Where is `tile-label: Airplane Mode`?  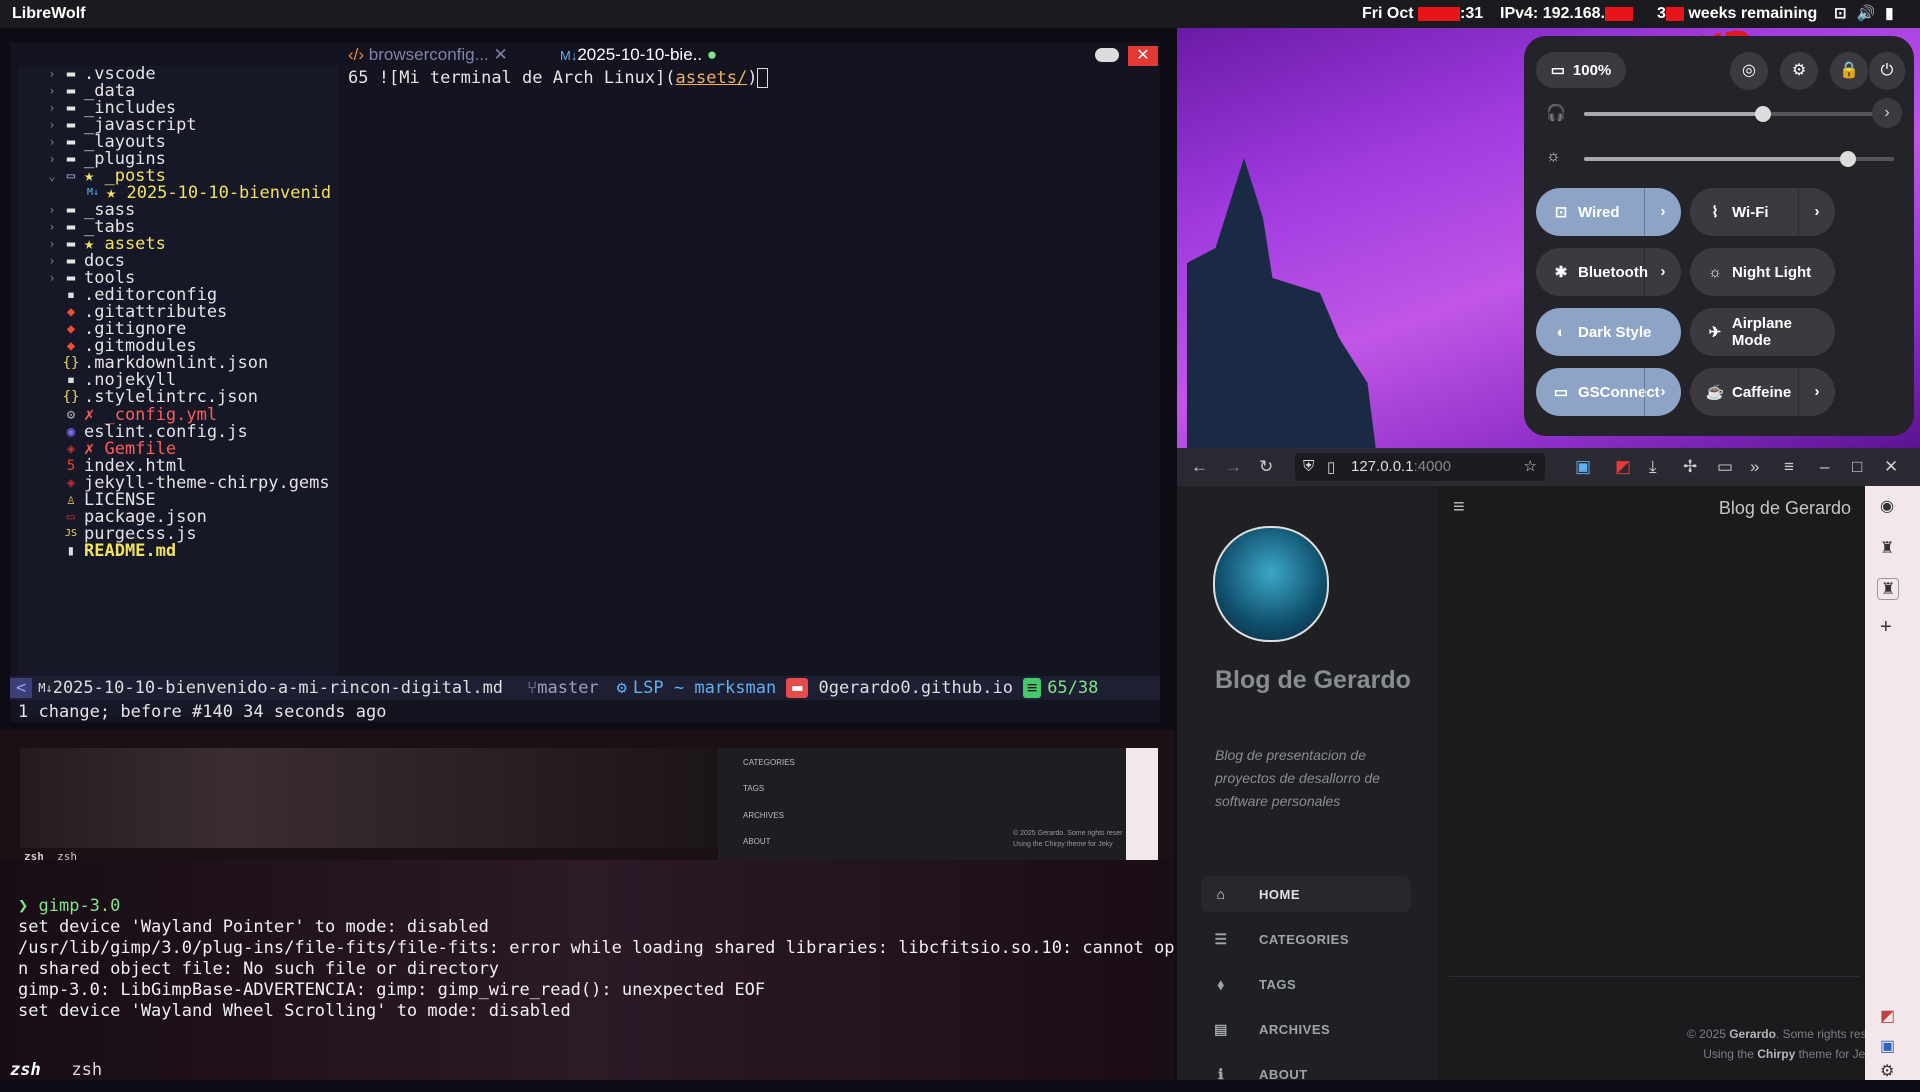
tile-label: Airplane Mode is located at coordinates (1761, 332).